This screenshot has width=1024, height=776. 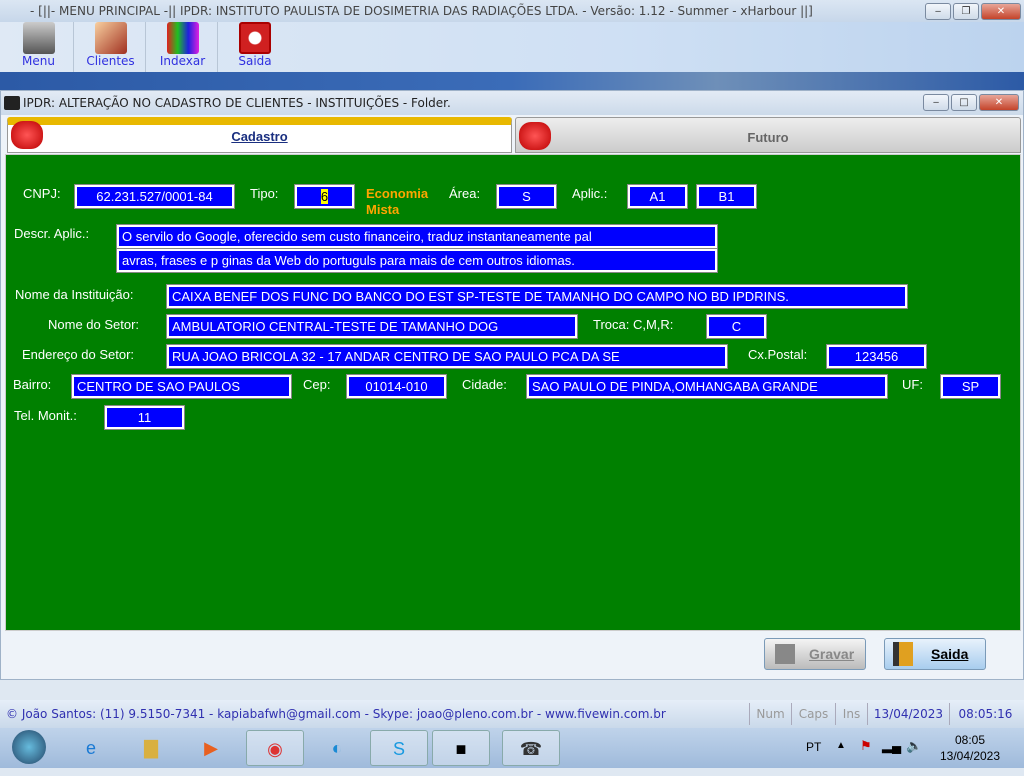 I want to click on troca-label: Troca: C,M,R:, so click(x=633, y=324).